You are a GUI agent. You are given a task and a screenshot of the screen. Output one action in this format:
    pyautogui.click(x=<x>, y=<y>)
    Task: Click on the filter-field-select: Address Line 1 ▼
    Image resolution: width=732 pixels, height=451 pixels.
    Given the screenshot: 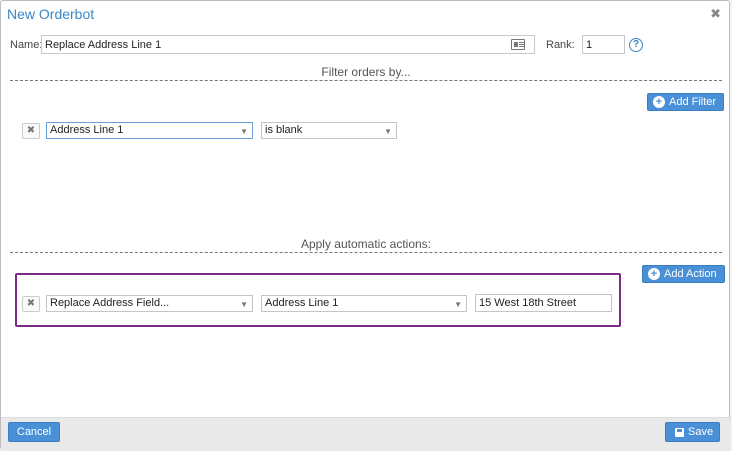 What is the action you would take?
    pyautogui.click(x=149, y=130)
    